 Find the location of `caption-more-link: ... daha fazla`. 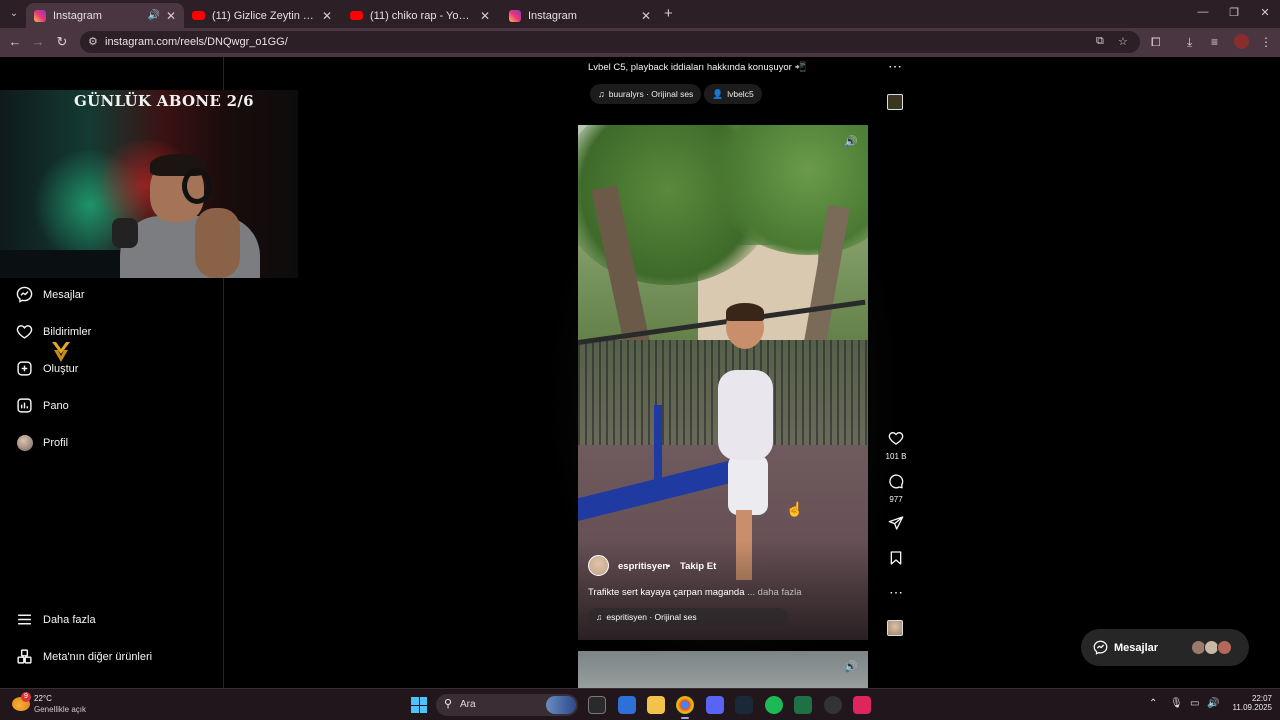

caption-more-link: ... daha fazla is located at coordinates (774, 592).